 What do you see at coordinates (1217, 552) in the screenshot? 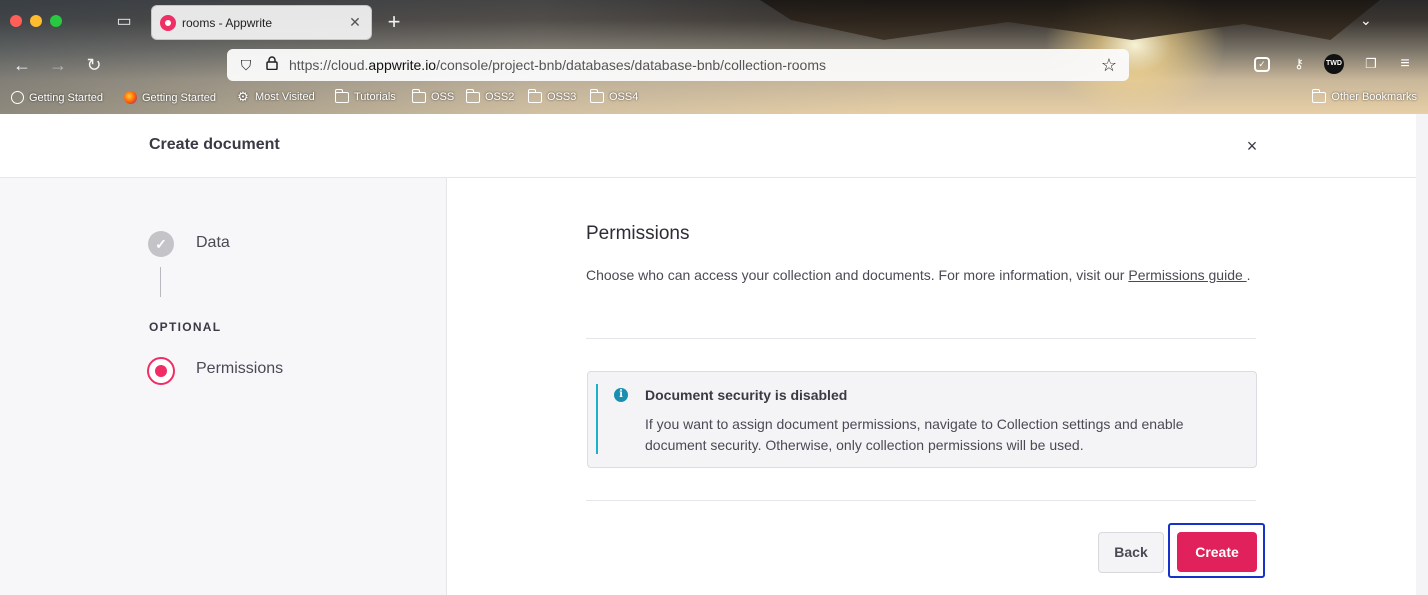
I see `create-button: Create` at bounding box center [1217, 552].